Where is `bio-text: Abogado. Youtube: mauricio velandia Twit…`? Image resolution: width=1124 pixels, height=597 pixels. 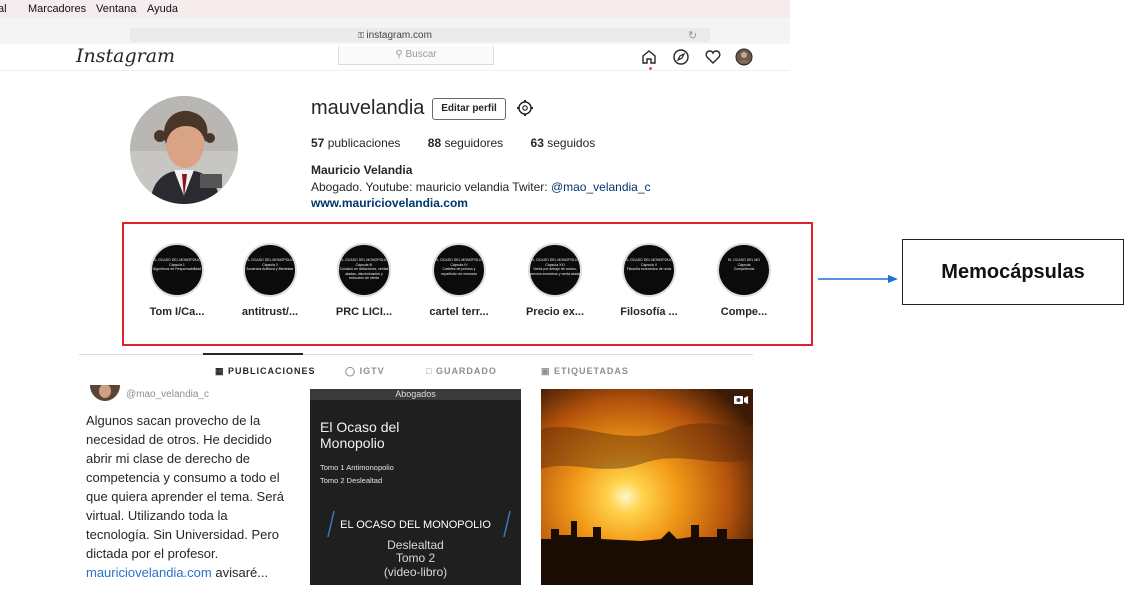
bio-text: Abogado. Youtube: mauricio velandia Twit… is located at coordinates (431, 187).